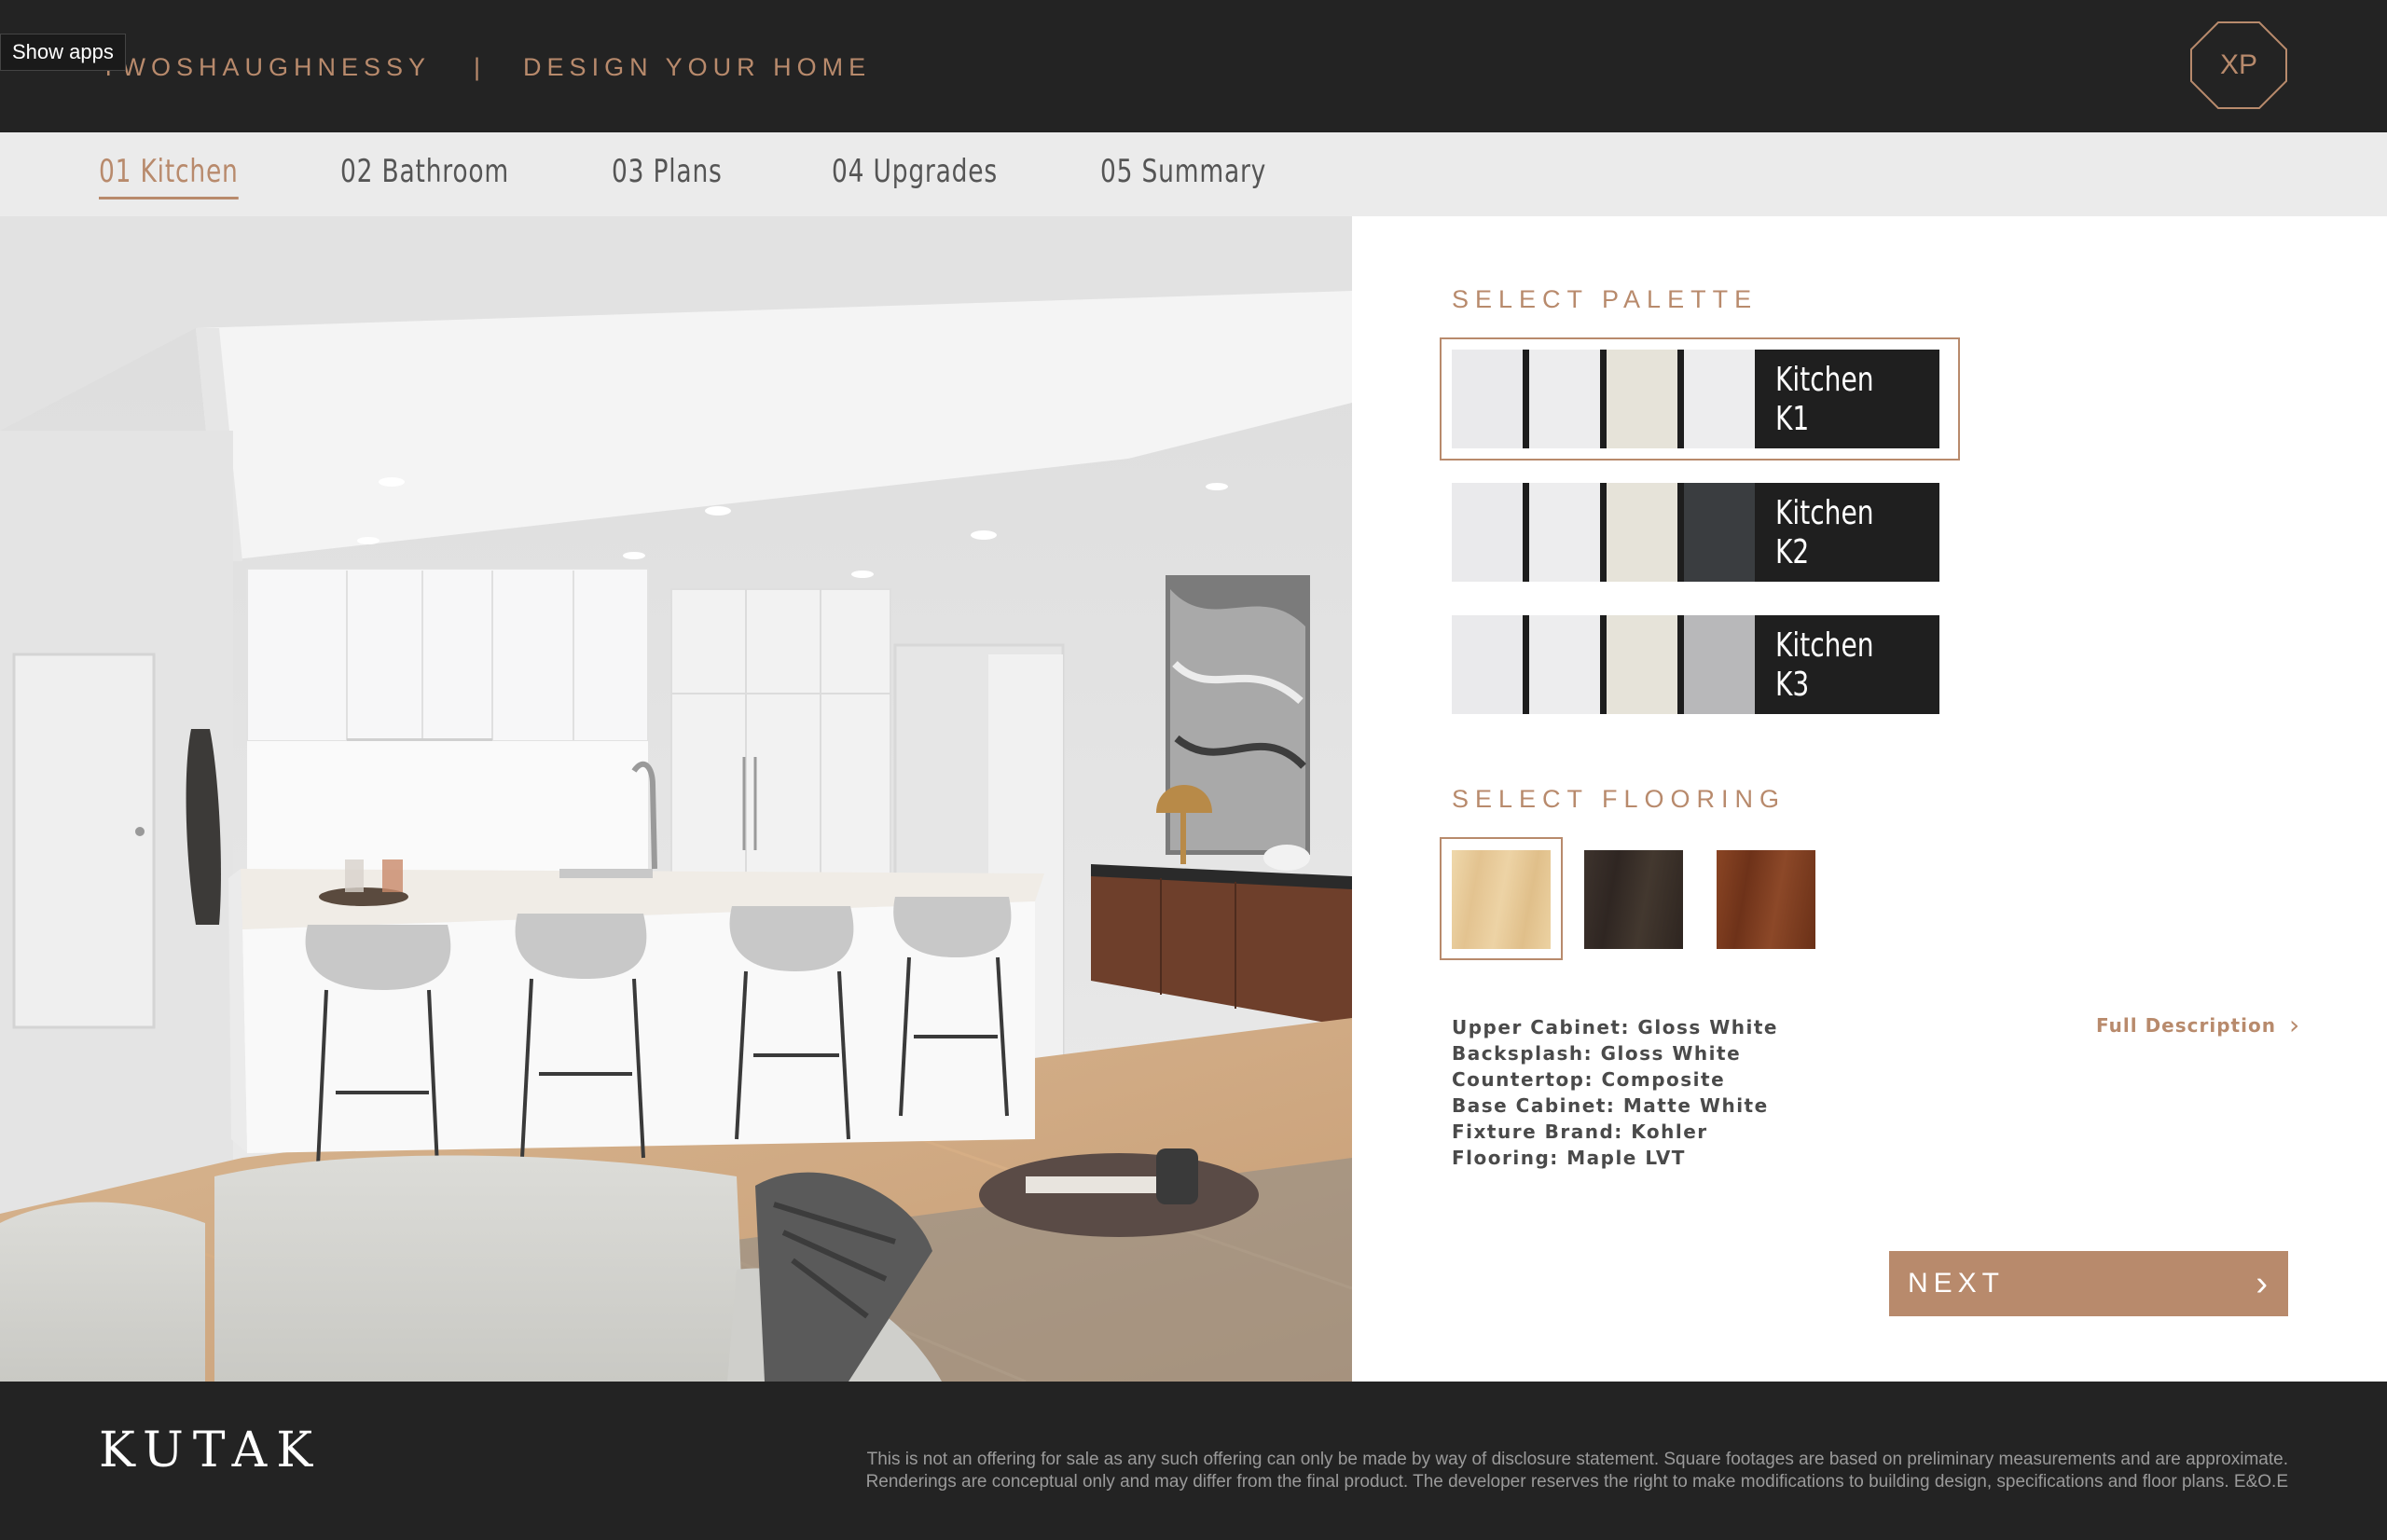 This screenshot has height=1540, width=2387. Describe the element at coordinates (1610, 1105) in the screenshot. I see `spec-base-cabinet: Base Cabinet: Matte White` at that location.